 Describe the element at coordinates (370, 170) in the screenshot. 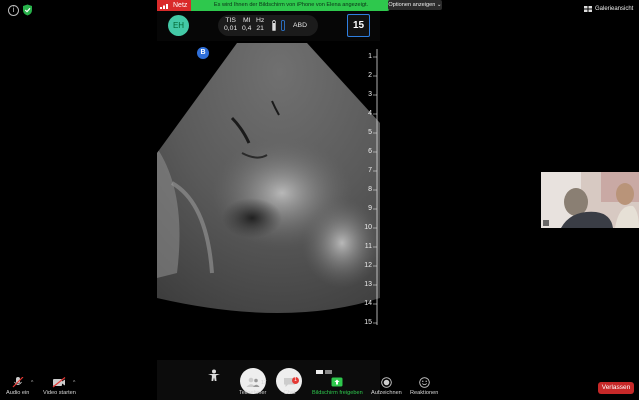

I see `depth-scale-label: 7` at that location.